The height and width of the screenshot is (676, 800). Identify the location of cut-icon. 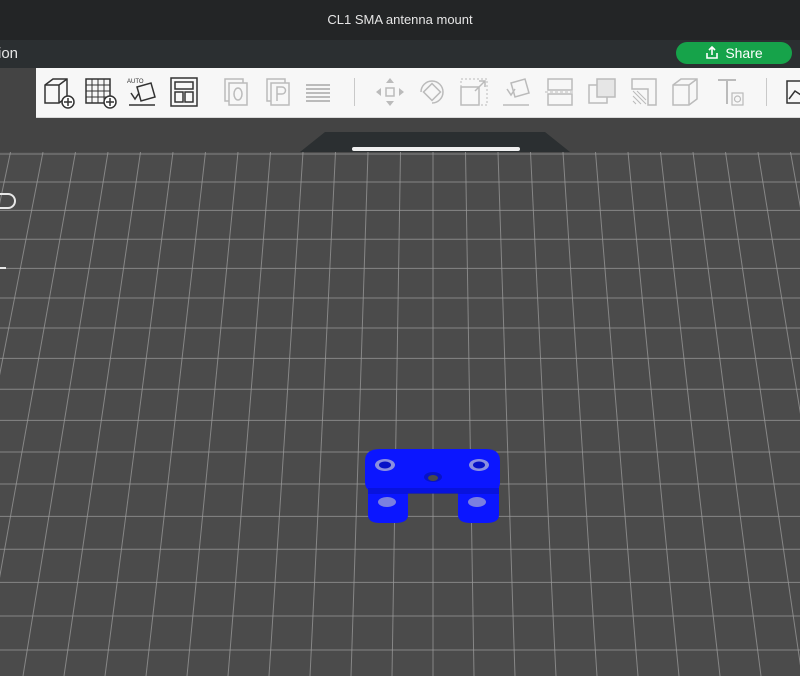
(560, 92).